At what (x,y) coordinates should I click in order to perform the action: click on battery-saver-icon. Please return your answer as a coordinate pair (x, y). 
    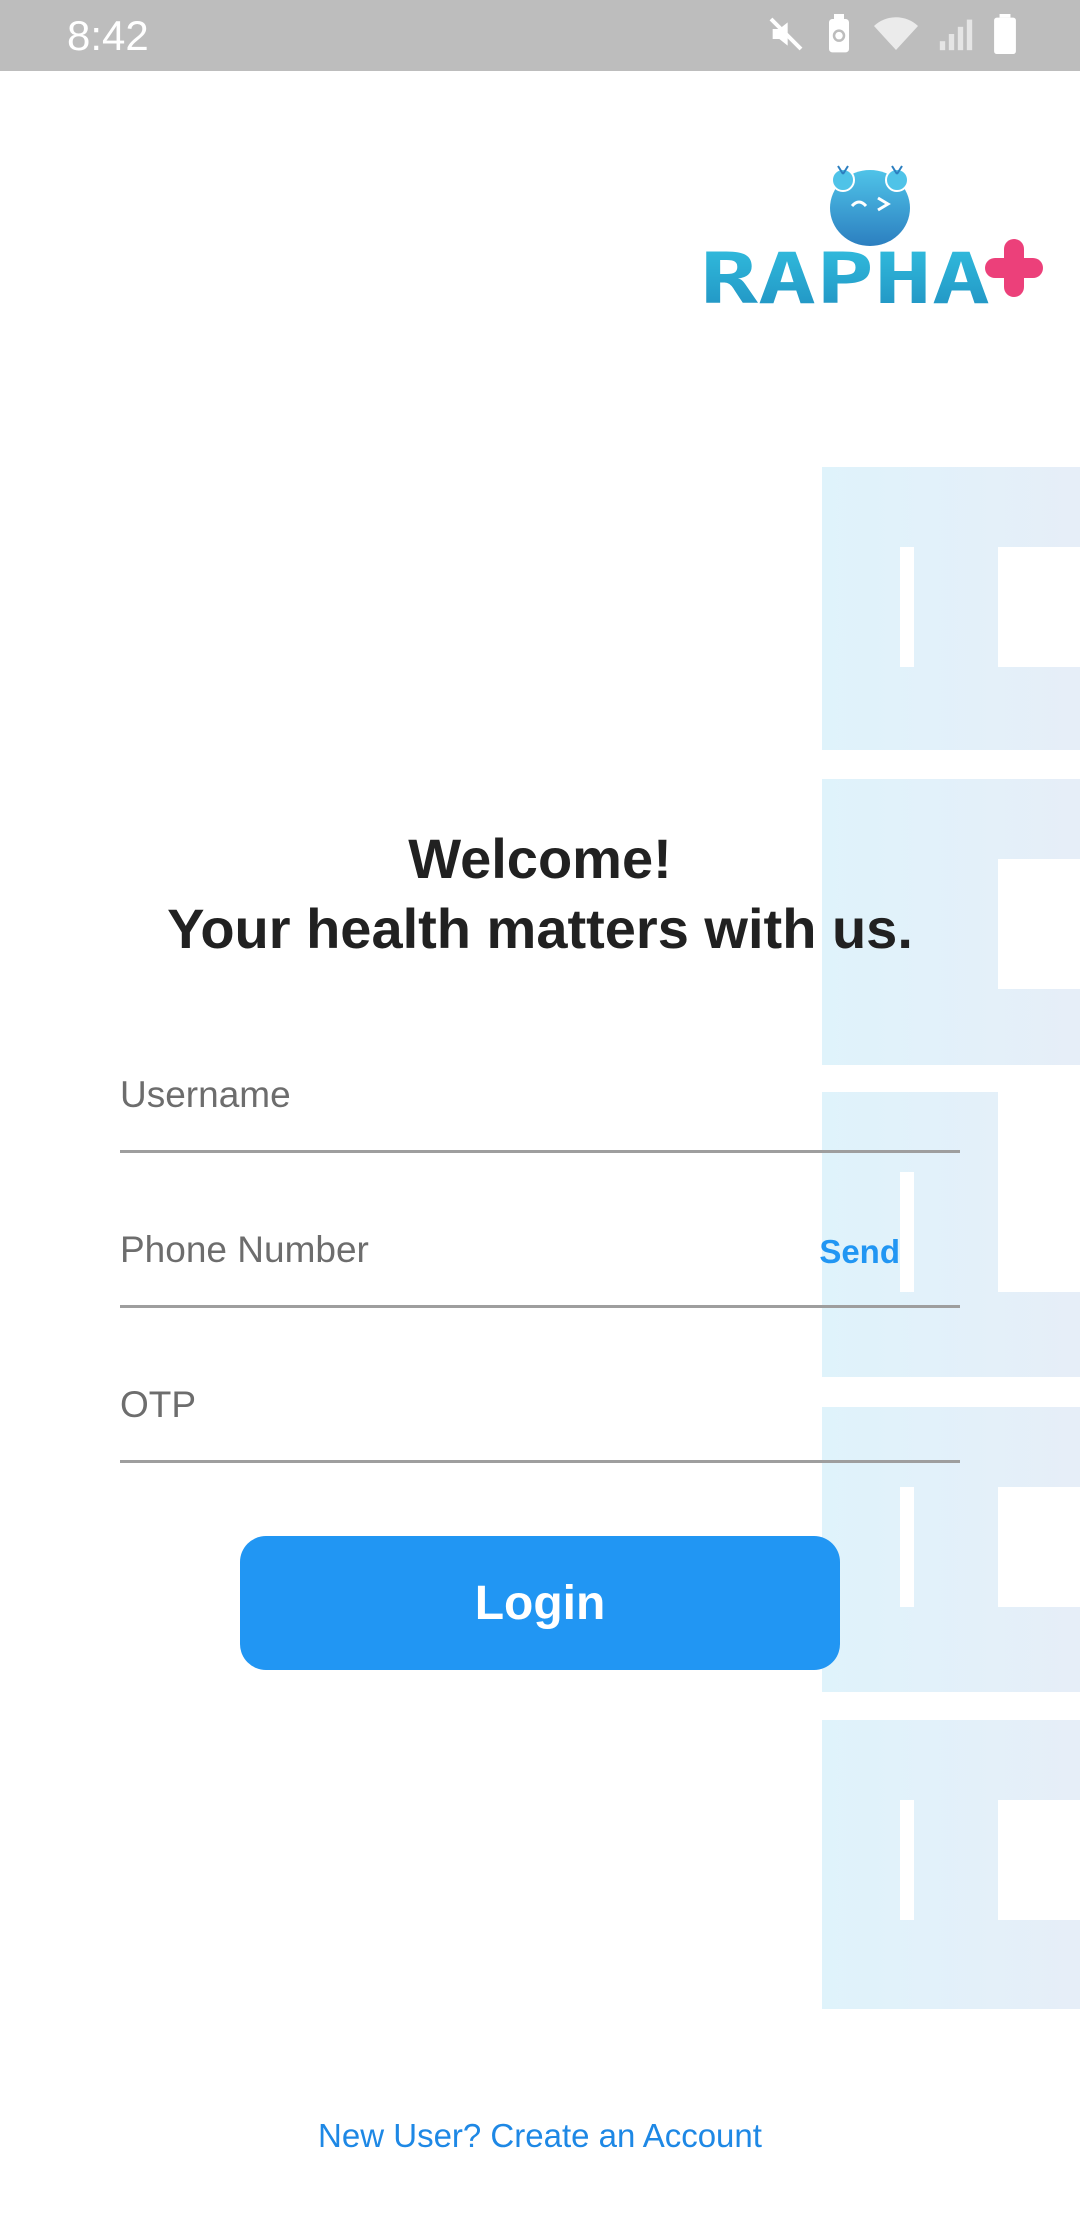
    Looking at the image, I should click on (839, 34).